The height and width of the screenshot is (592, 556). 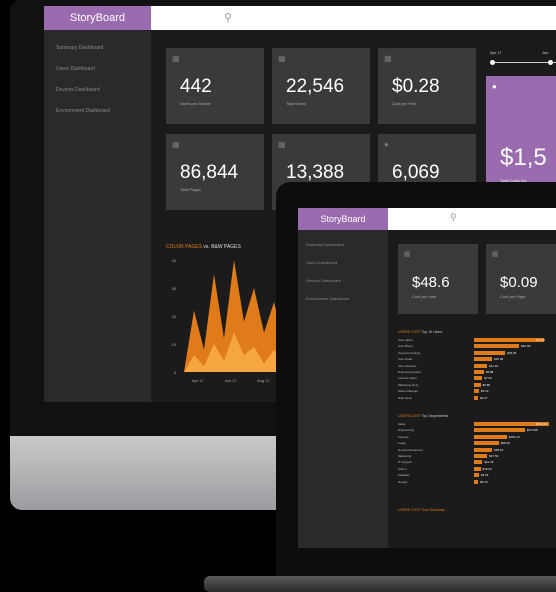 I want to click on section-title-b: Top 10 Users, so click(x=431, y=332).